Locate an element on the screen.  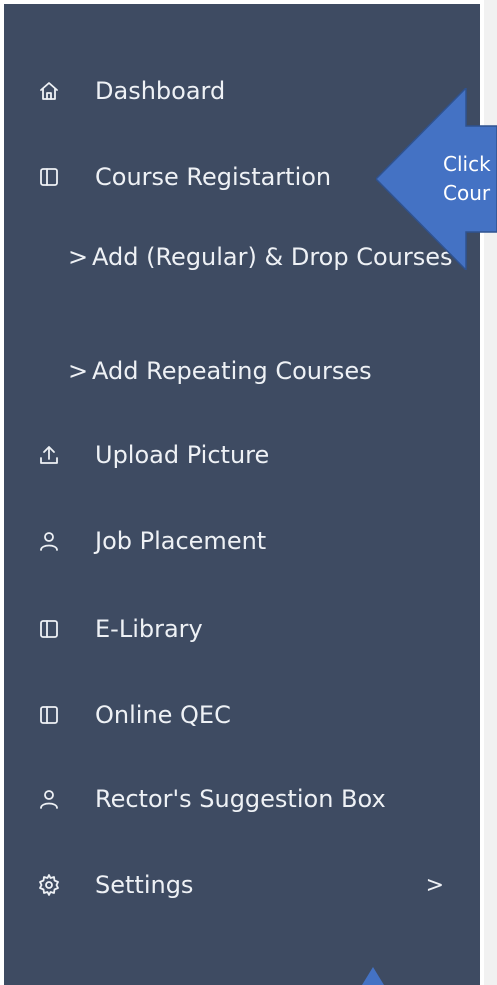
sidebar-item-label: Settings is located at coordinates (144, 885).